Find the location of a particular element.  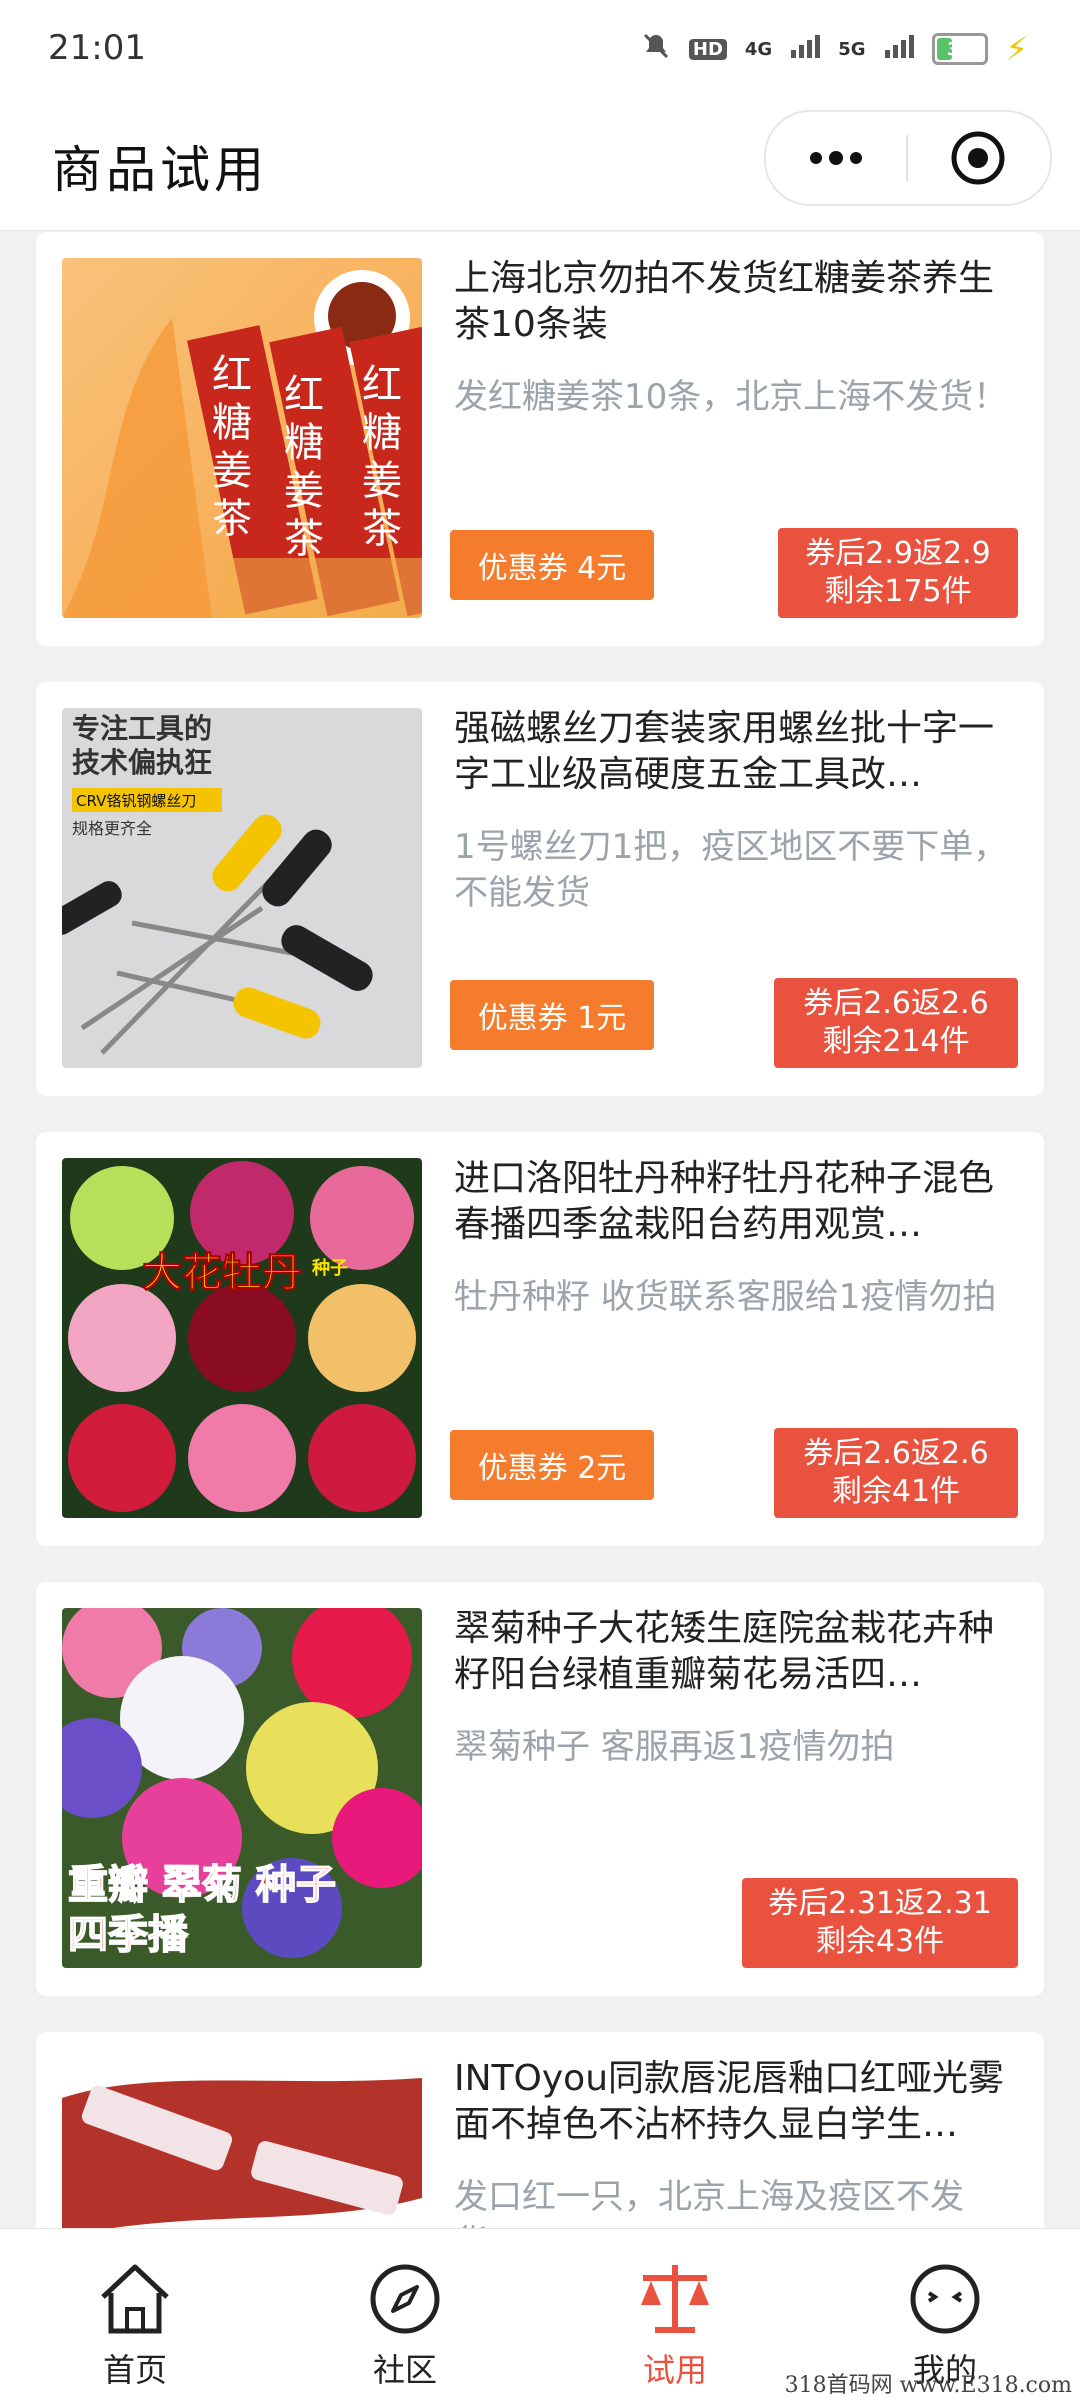

product-desc: 牡丹种籽 收货联系客服给1疫情勿拍 is located at coordinates (725, 1297).